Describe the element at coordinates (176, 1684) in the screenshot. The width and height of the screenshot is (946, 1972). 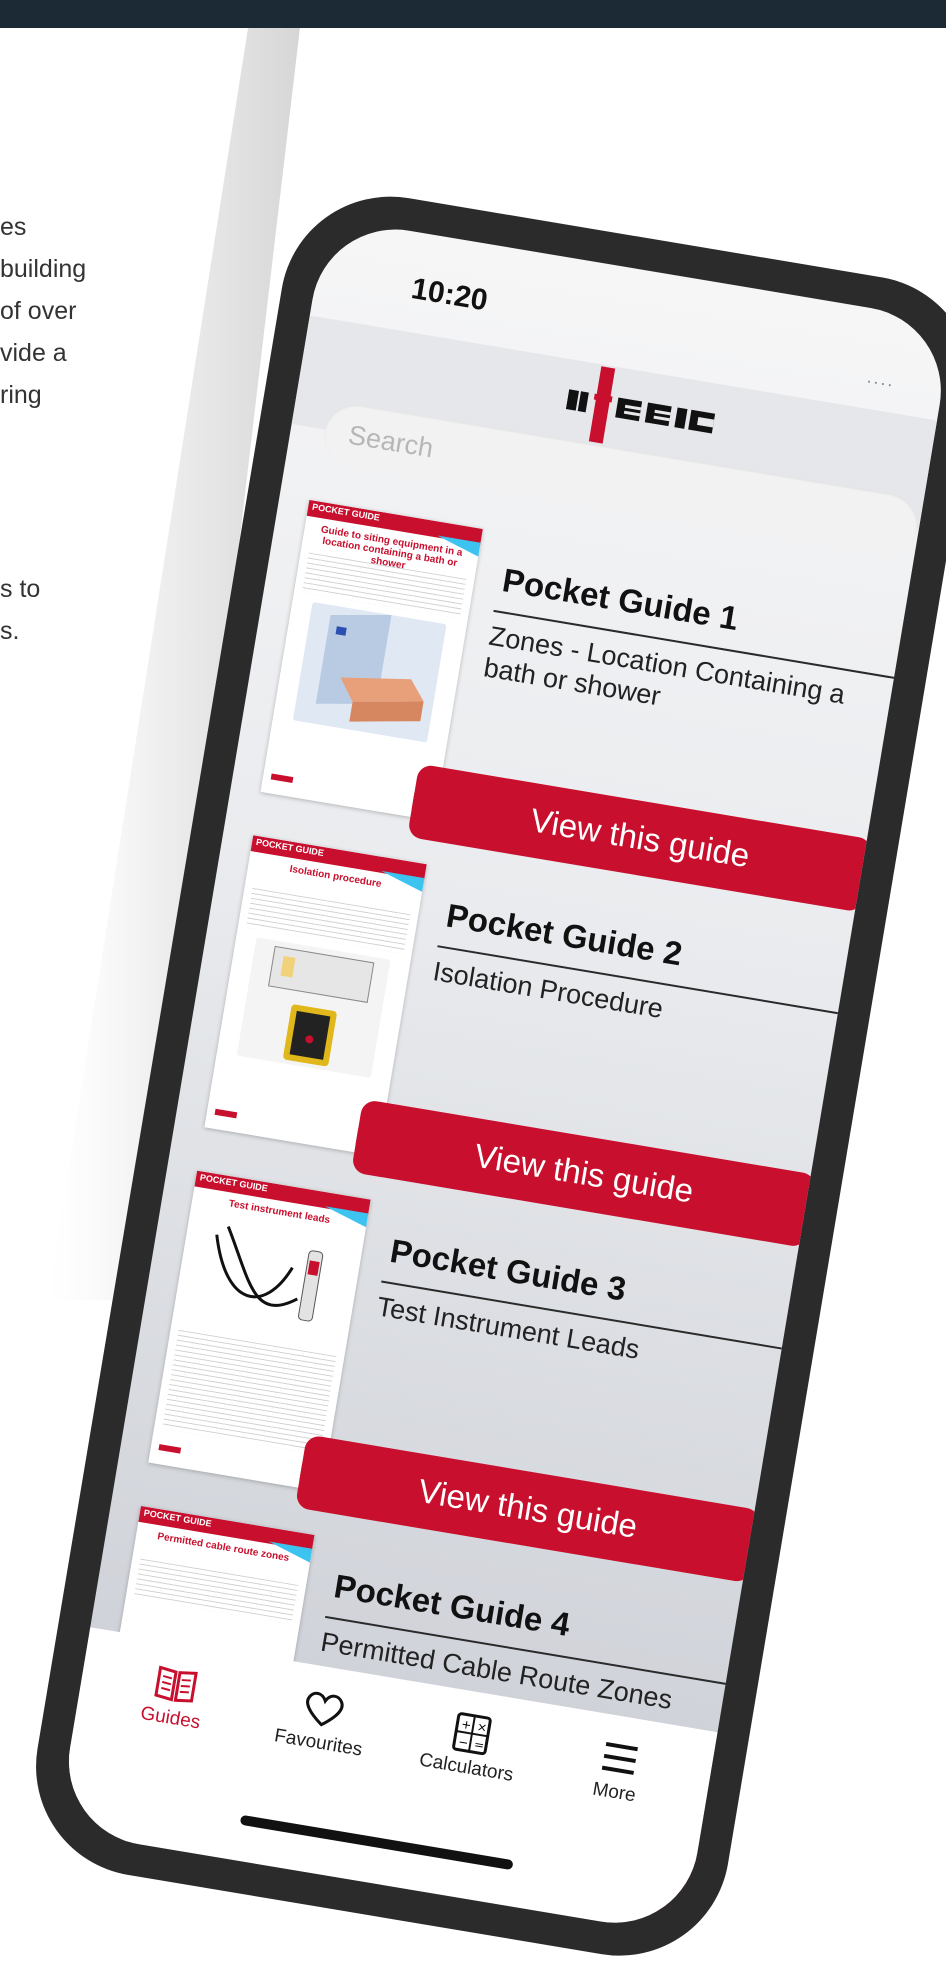
I see `book-icon` at that location.